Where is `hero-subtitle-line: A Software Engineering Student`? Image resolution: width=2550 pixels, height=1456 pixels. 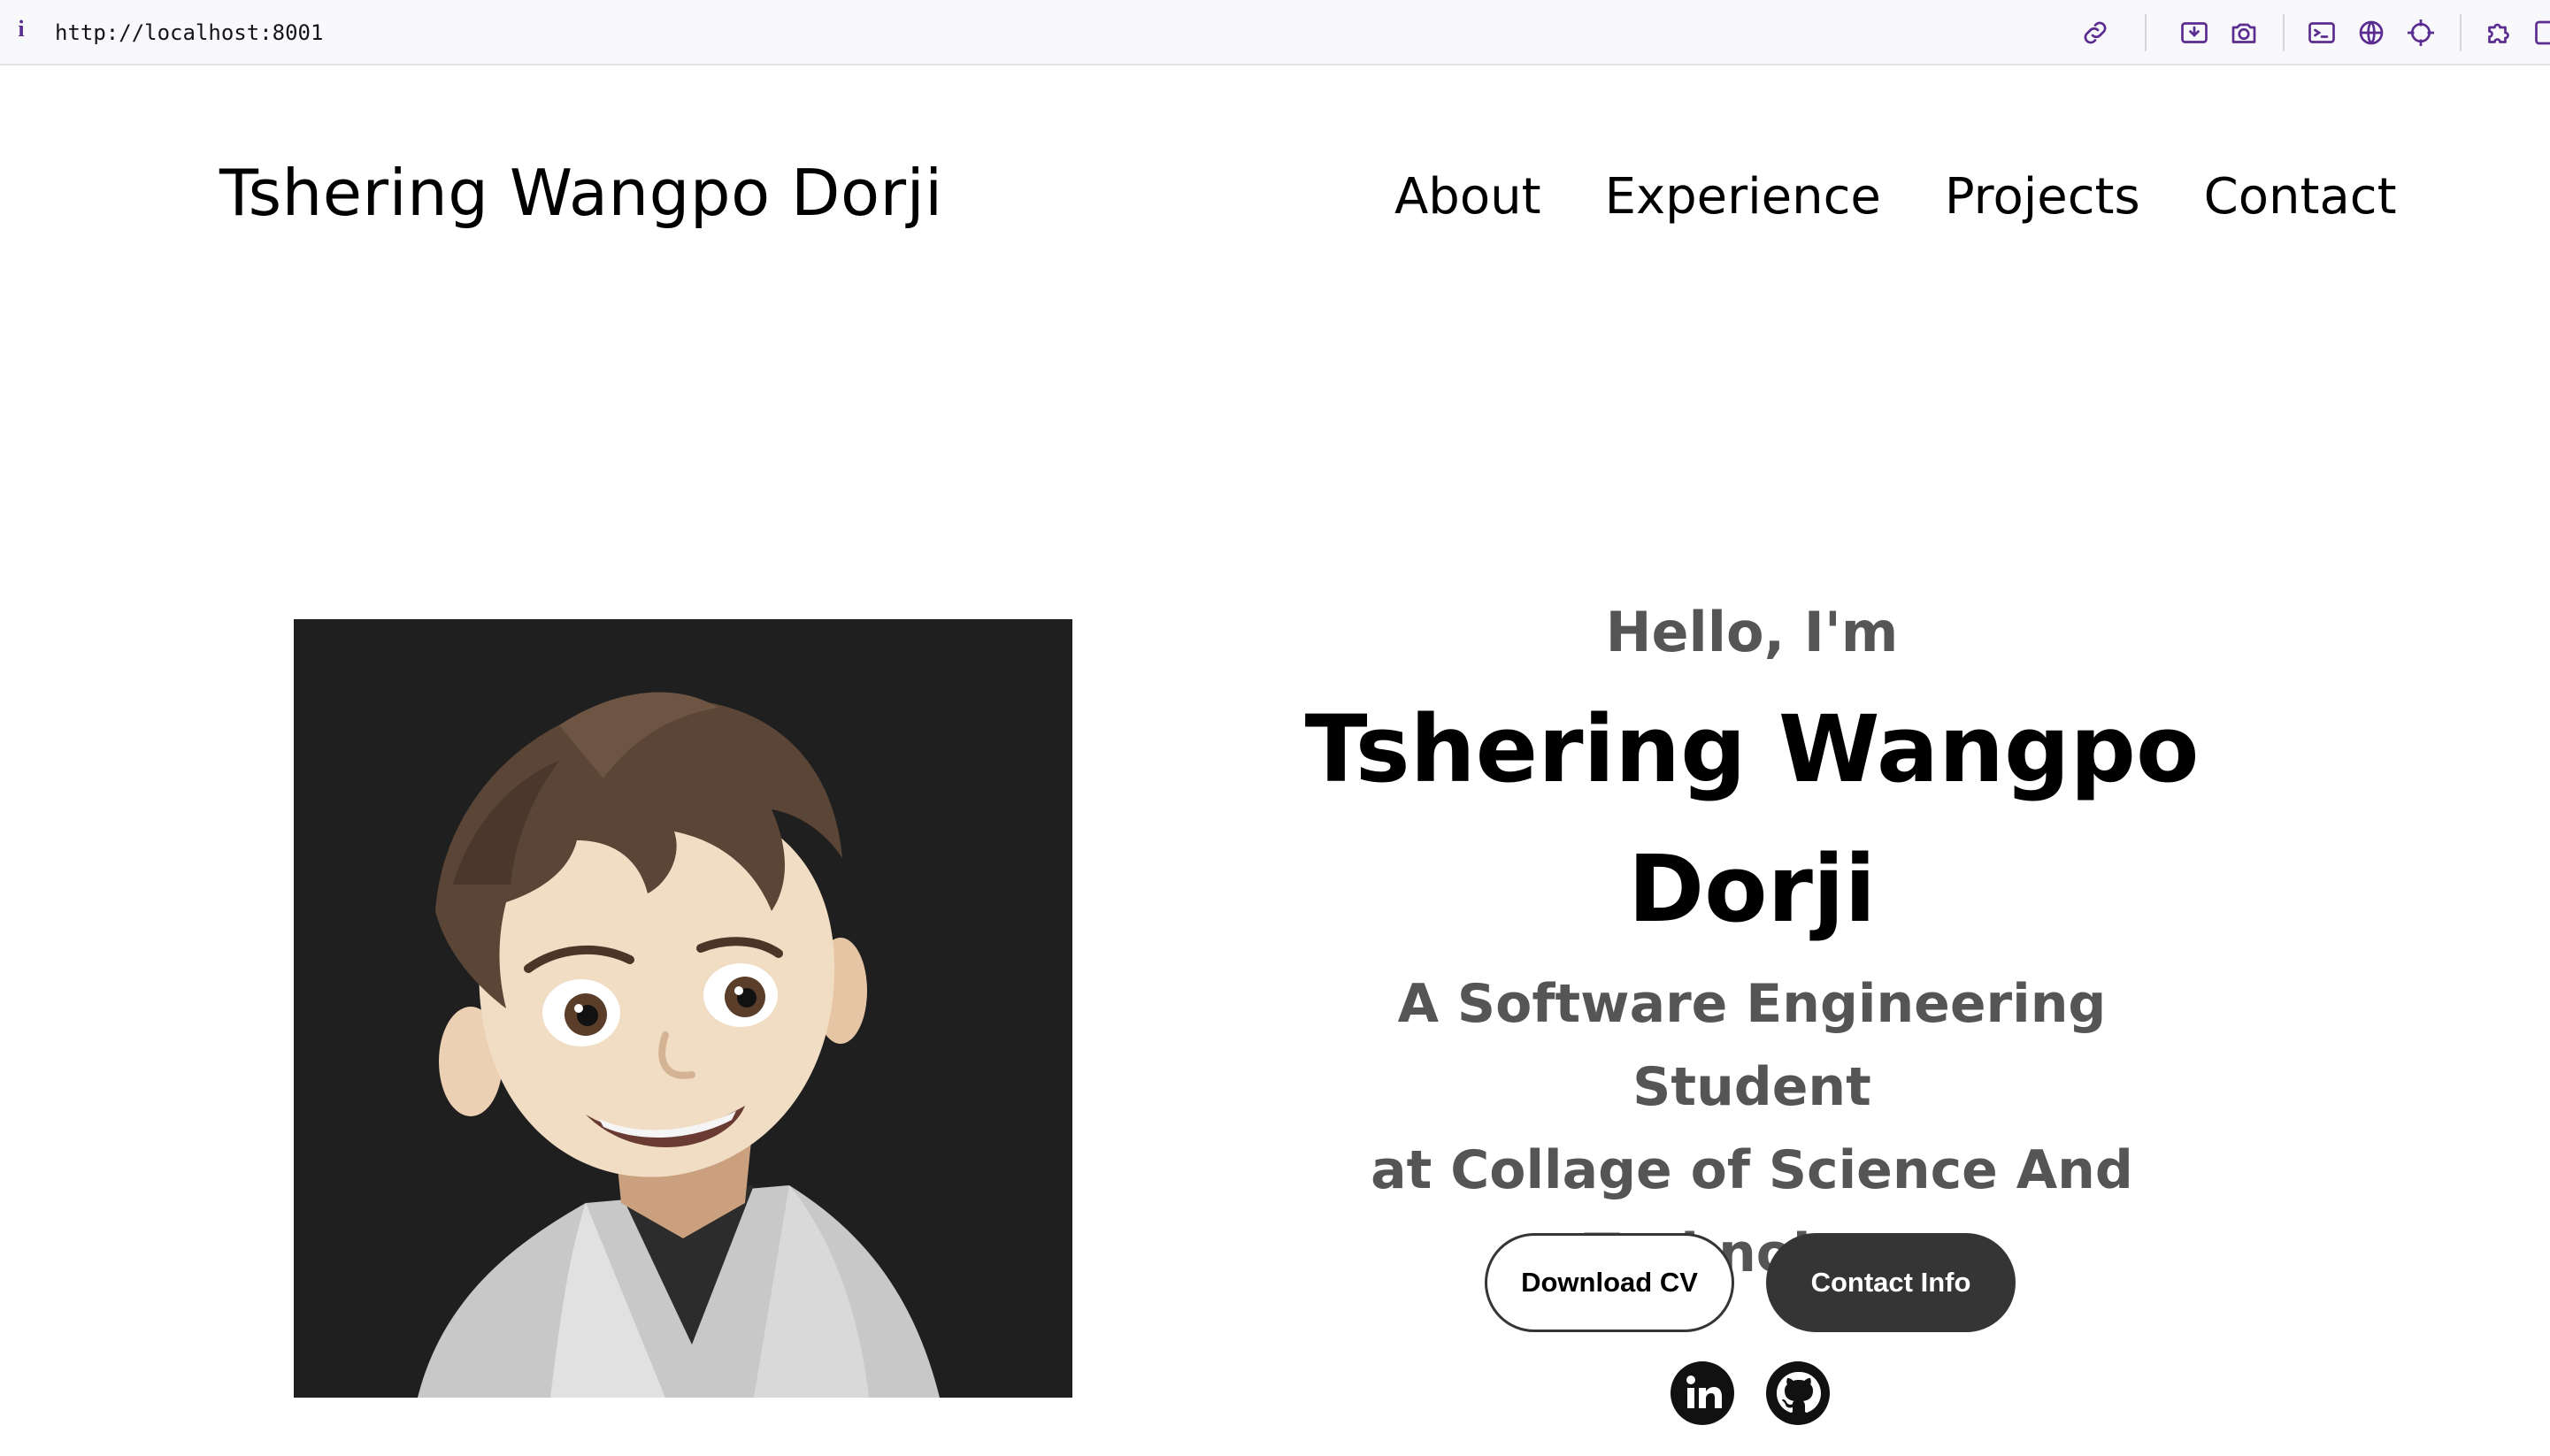
hero-subtitle-line: A Software Engineering Student is located at coordinates (1752, 1045).